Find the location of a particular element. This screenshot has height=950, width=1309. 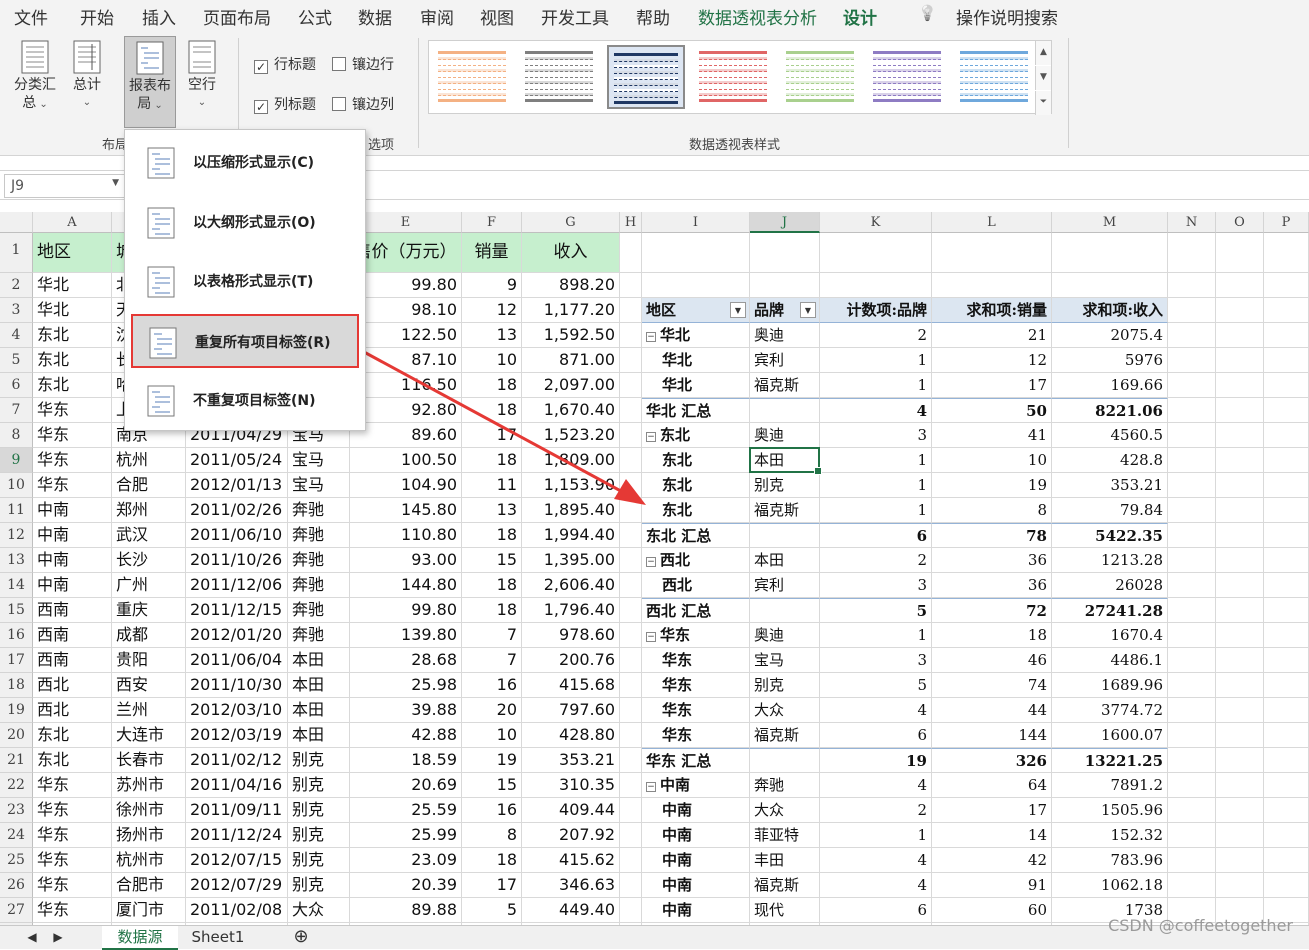

pivot-value-cell: 144 is located at coordinates (992, 735).